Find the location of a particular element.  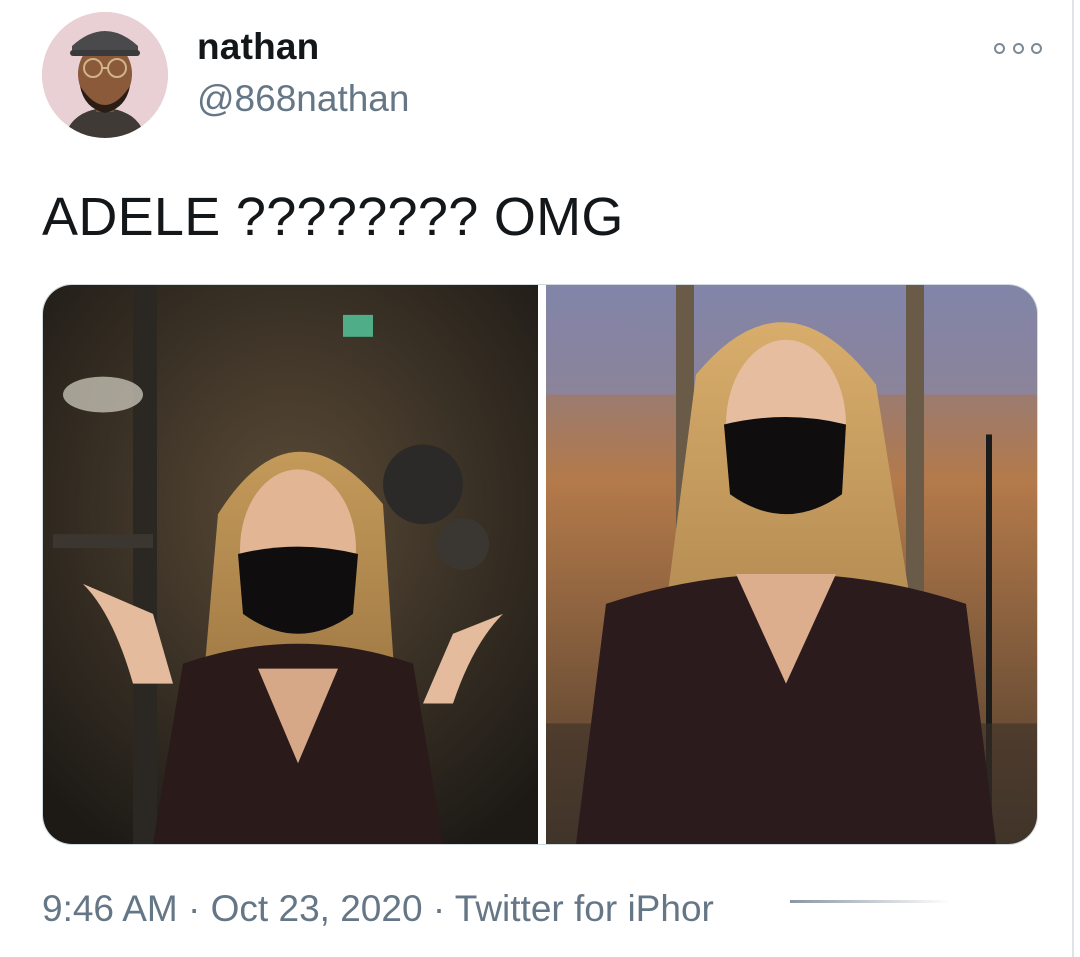

tweet-source: Twitter for iPhor is located at coordinates (584, 908).